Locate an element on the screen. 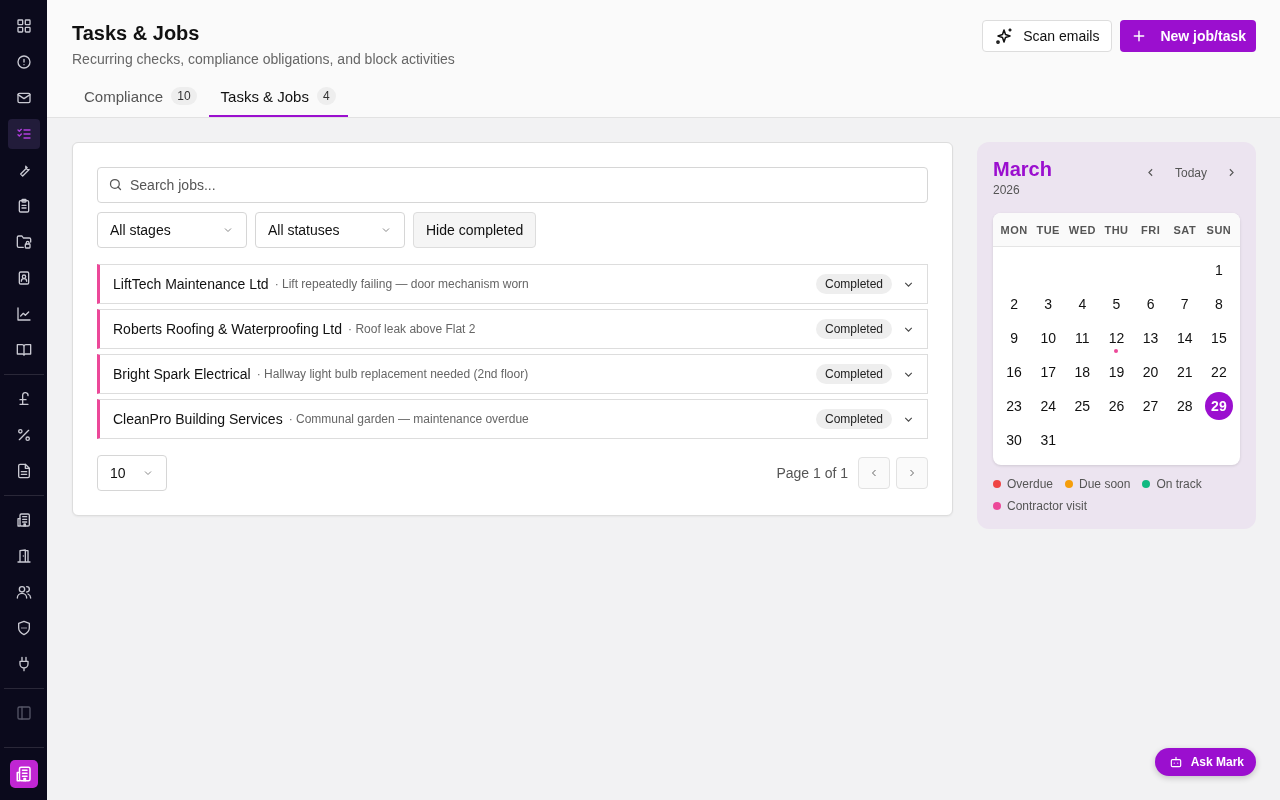 This screenshot has width=1280, height=800. checklist-icon is located at coordinates (23, 134).